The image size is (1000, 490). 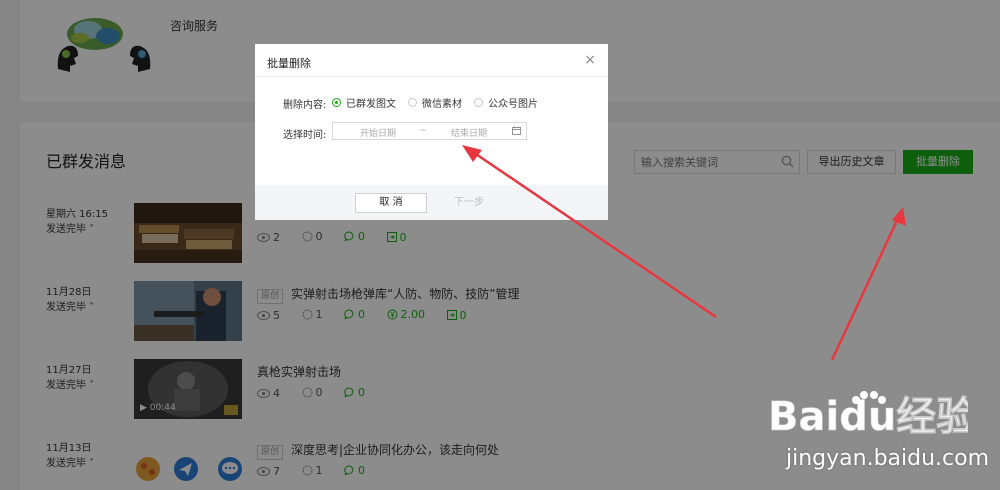 I want to click on watermark-brand: Baidu经验, so click(x=868, y=417).